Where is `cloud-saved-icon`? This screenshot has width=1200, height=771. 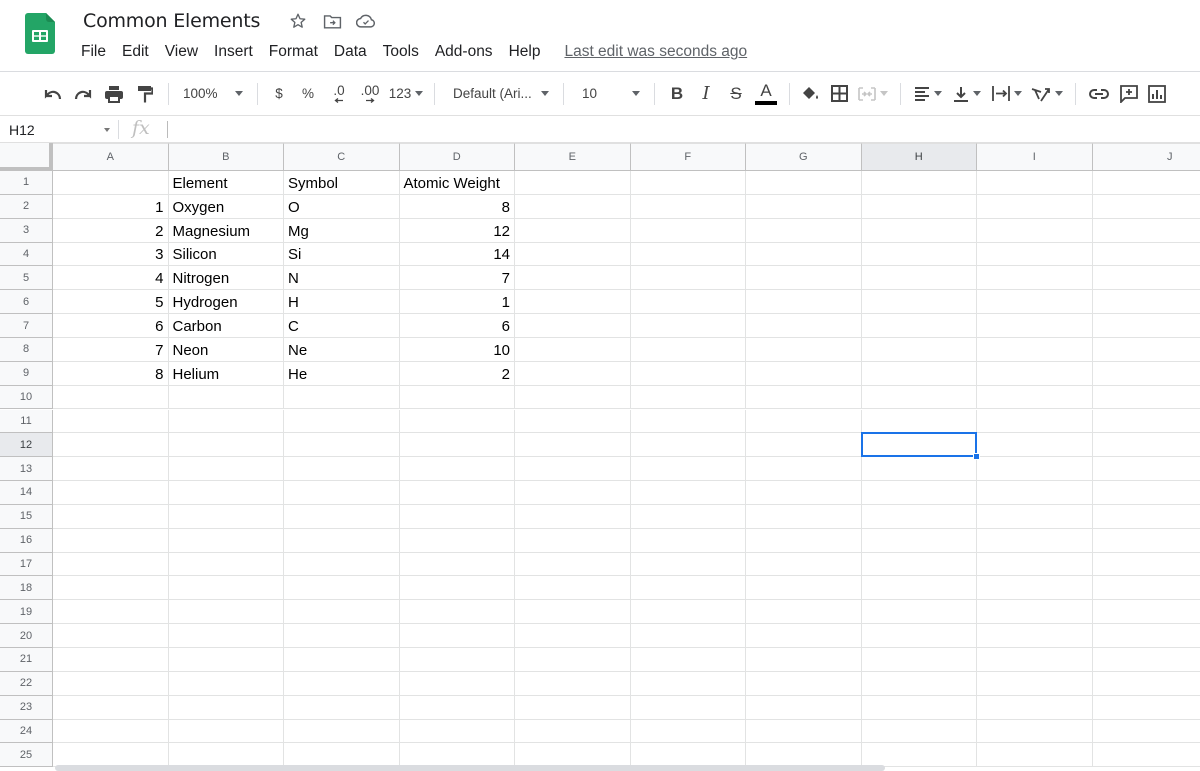
cloud-saved-icon is located at coordinates (366, 21).